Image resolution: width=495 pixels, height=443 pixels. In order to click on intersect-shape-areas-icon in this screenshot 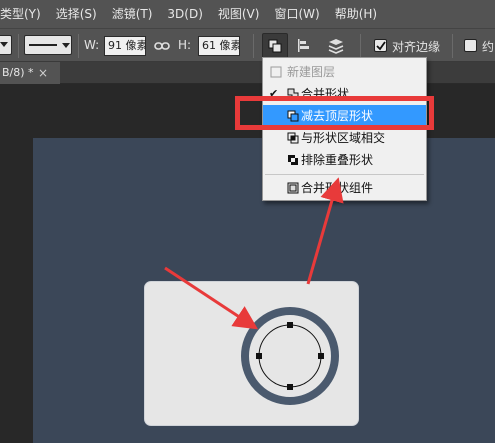, I will do `click(293, 138)`.